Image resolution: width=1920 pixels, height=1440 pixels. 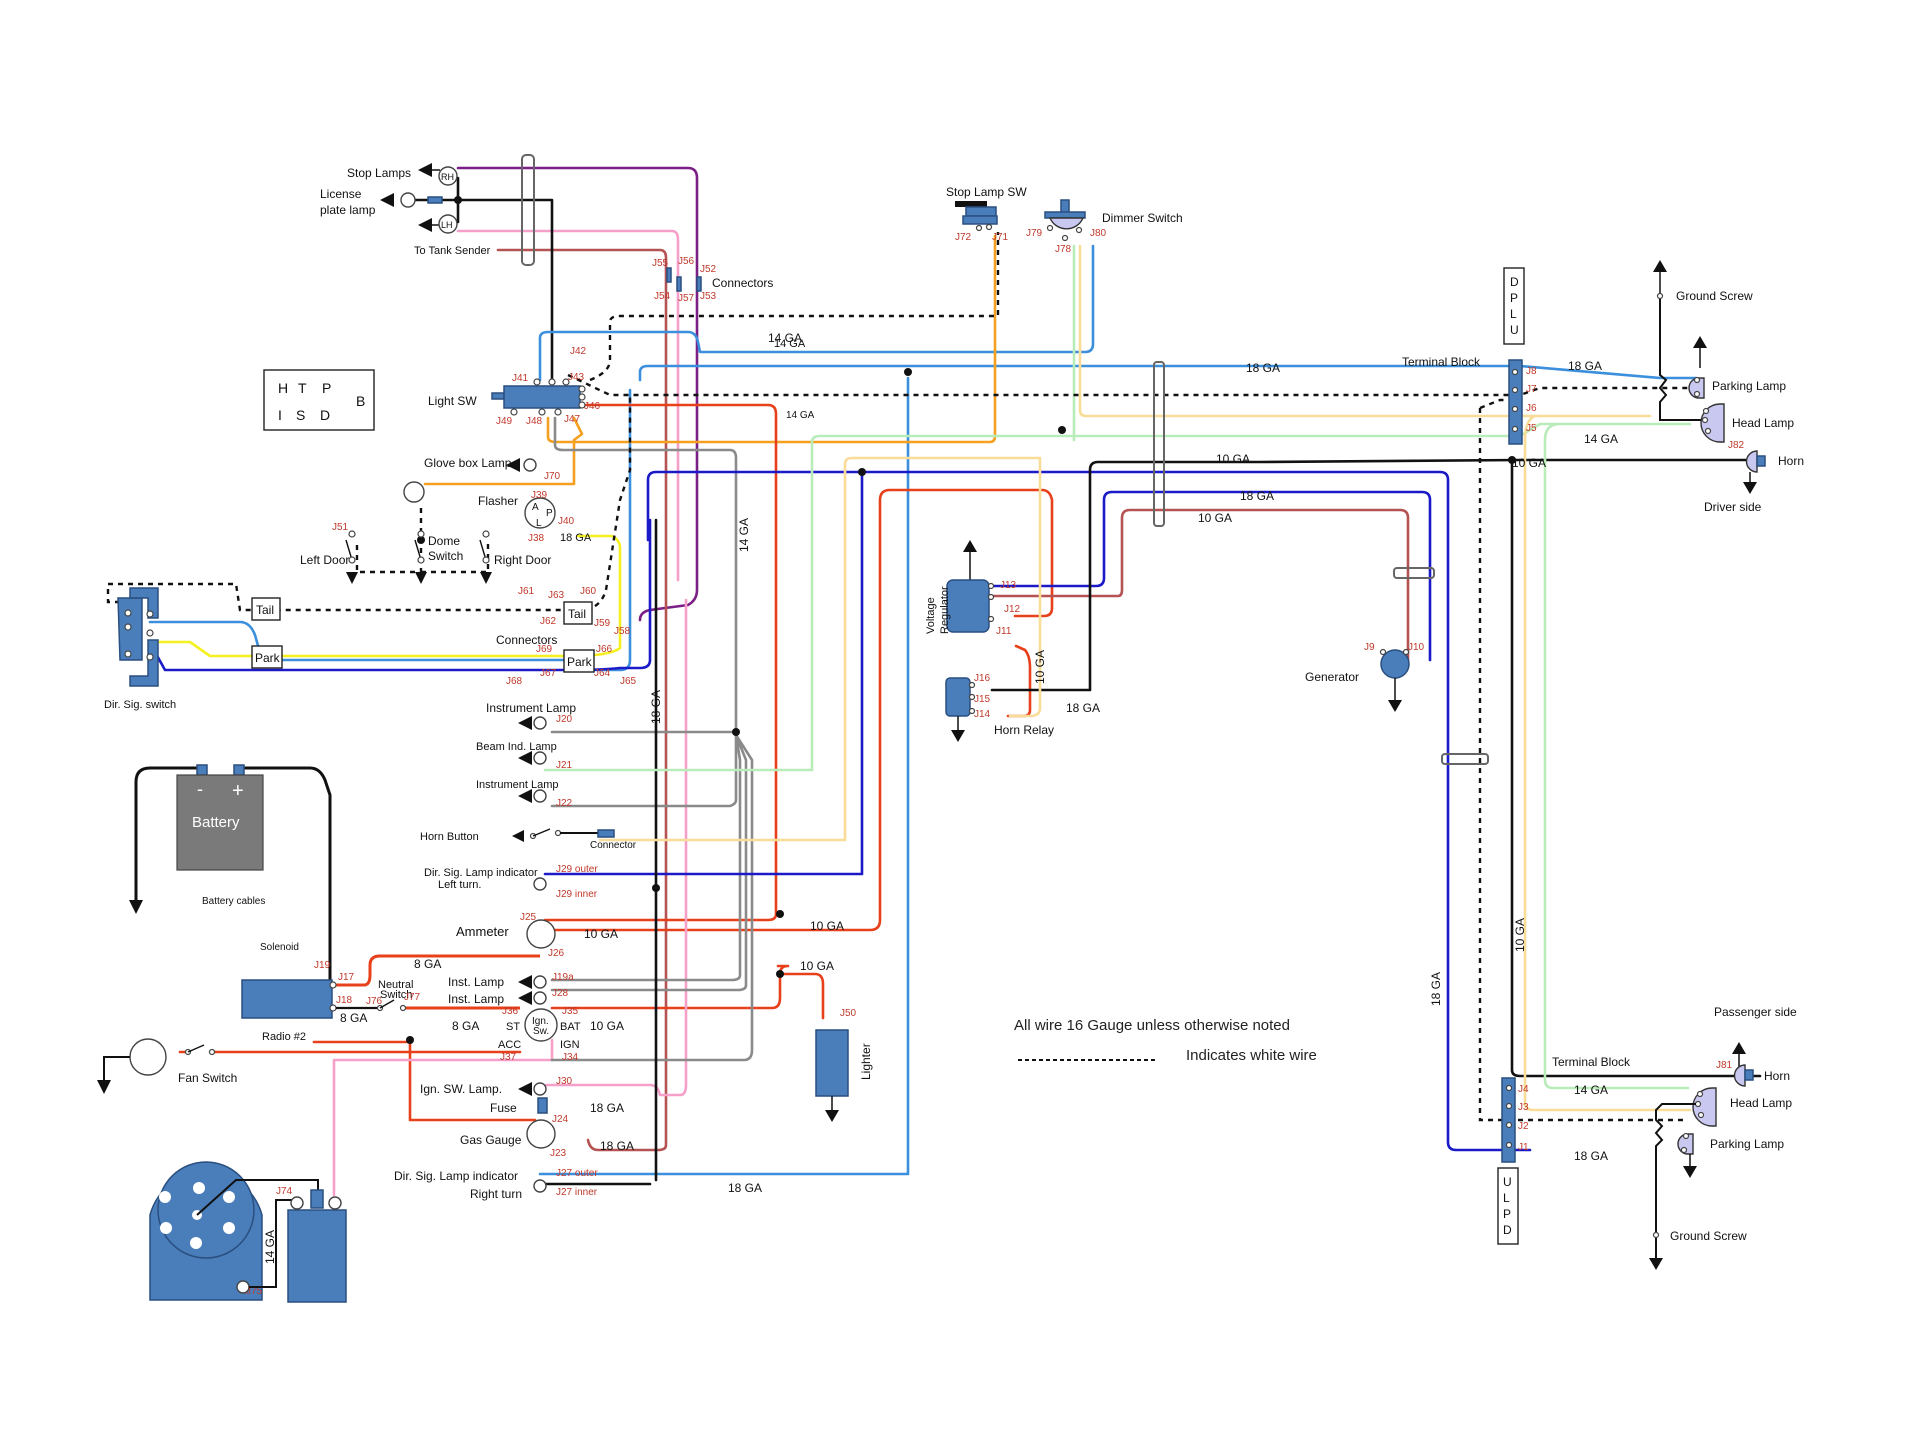 I want to click on ign-acc-label: ACC, so click(x=509, y=1045).